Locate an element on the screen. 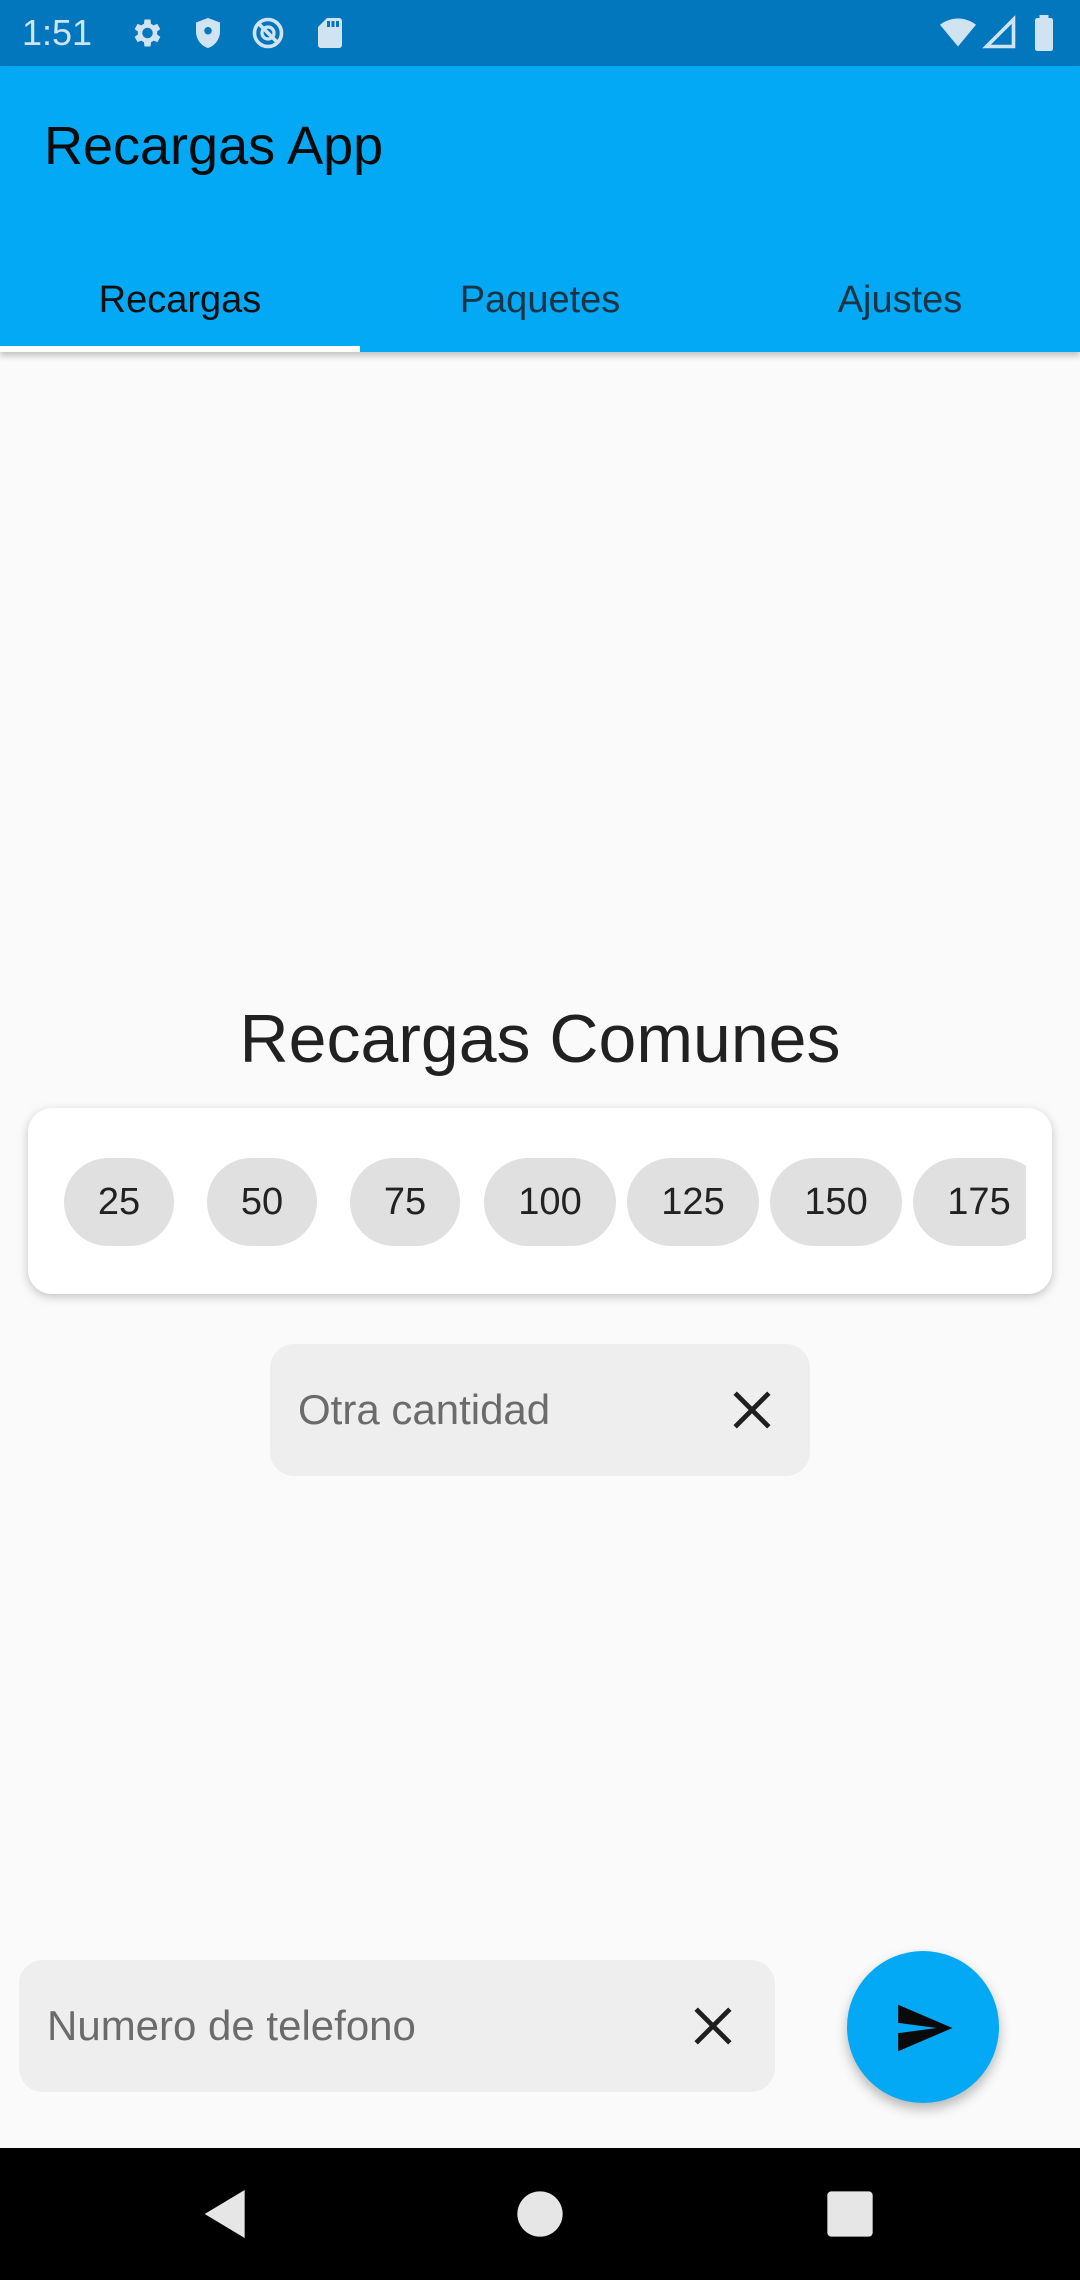 The height and width of the screenshot is (2280, 1080). other-amount-field is located at coordinates (540, 1410).